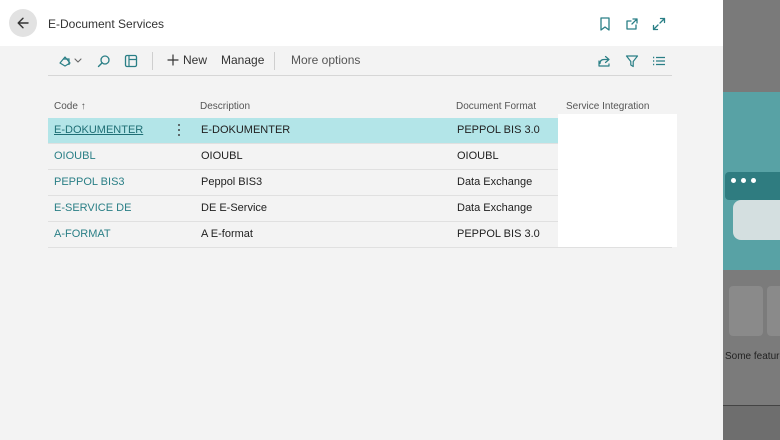 The image size is (780, 440). I want to click on back-arrow-icon, so click(23, 23).